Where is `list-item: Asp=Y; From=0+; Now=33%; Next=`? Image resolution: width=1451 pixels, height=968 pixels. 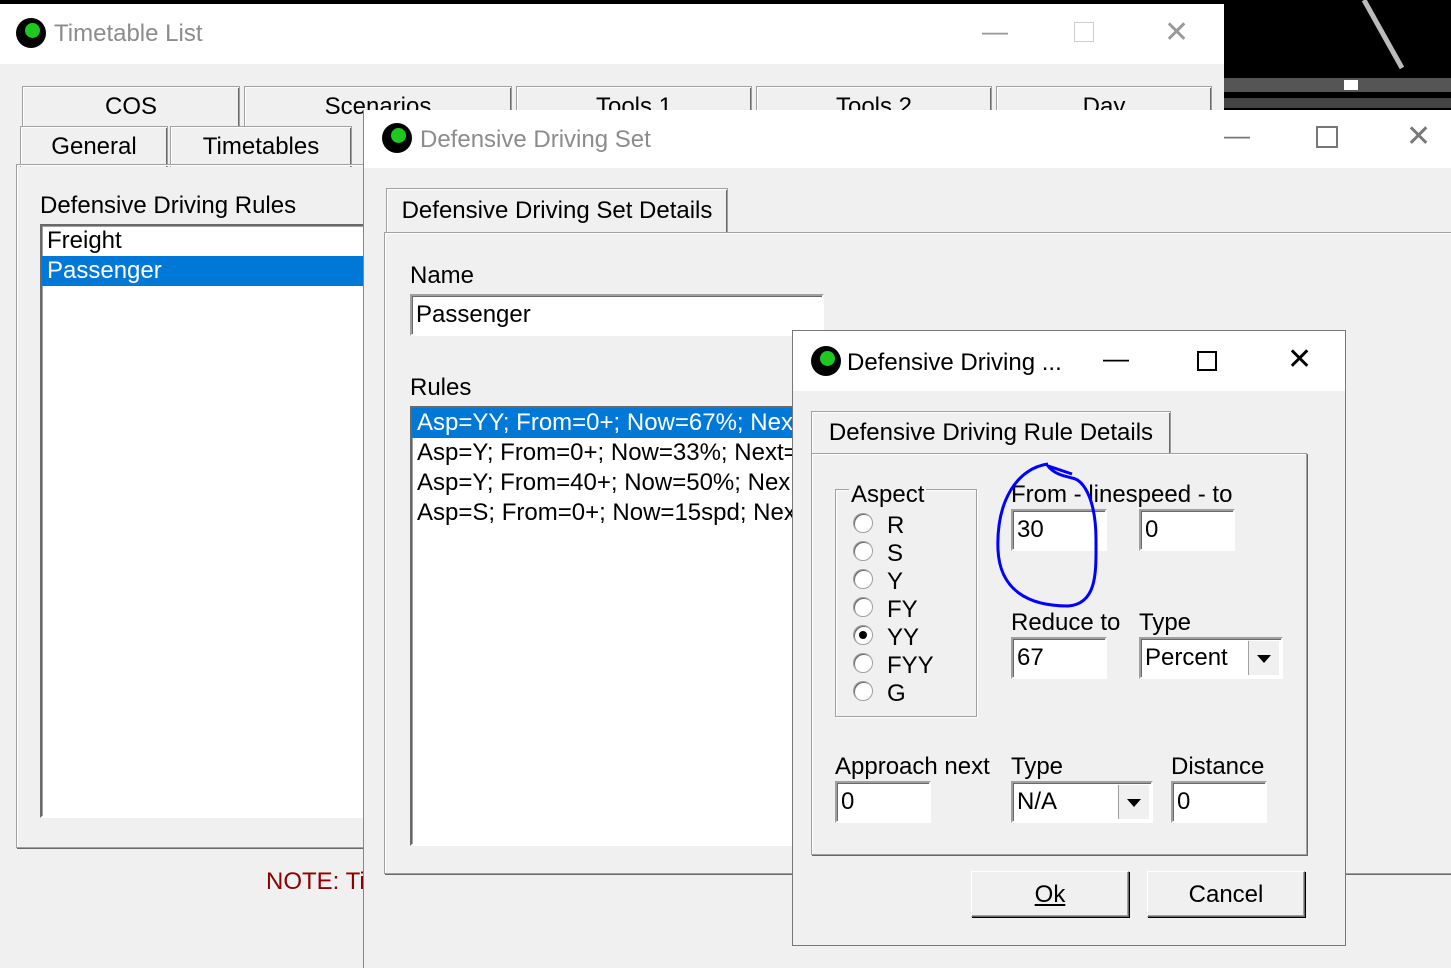 list-item: Asp=Y; From=0+; Now=33%; Next= is located at coordinates (622, 453).